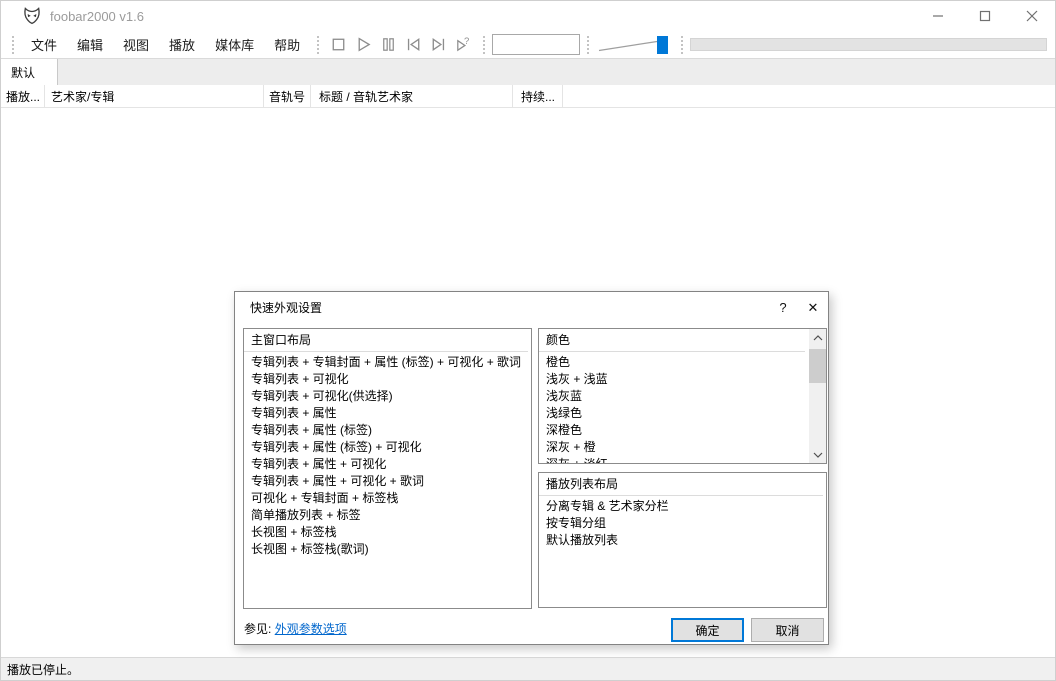 The height and width of the screenshot is (681, 1056). I want to click on colors-scrollbar, so click(817, 396).